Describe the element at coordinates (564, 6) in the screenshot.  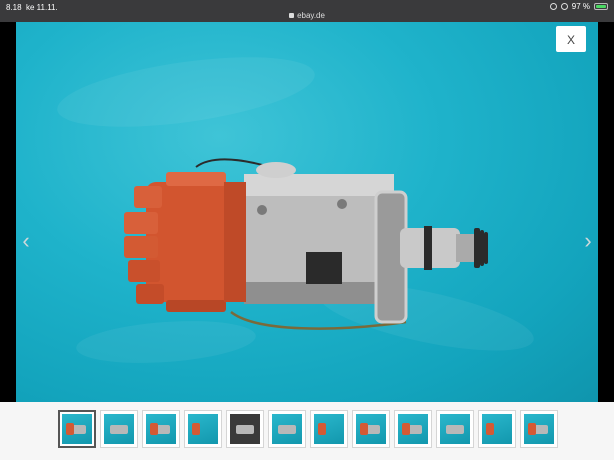
I see `rotation-lock-icon` at that location.